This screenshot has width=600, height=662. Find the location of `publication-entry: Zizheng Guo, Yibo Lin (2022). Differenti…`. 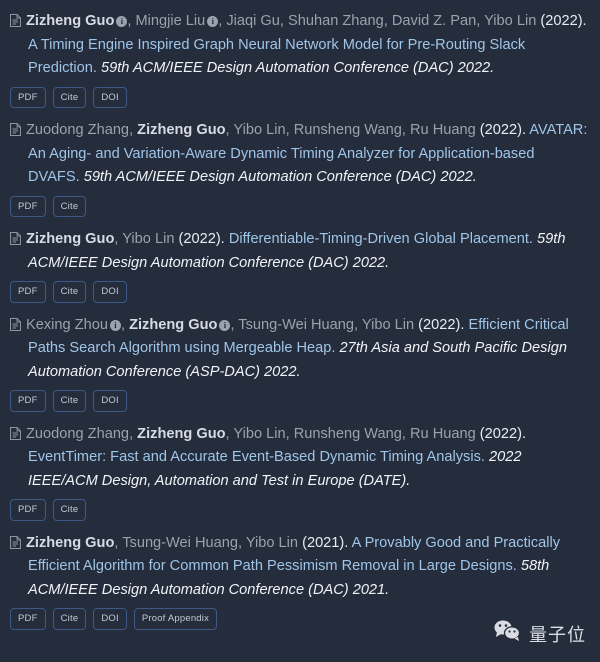

publication-entry: Zizheng Guo, Yibo Lin (2022). Differenti… is located at coordinates (300, 265).